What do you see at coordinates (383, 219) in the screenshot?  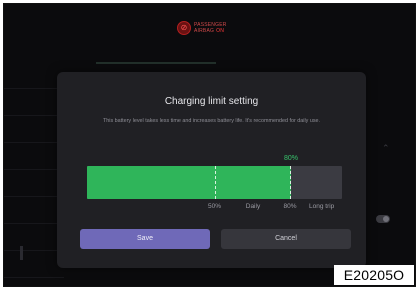 I see `background-toggle` at bounding box center [383, 219].